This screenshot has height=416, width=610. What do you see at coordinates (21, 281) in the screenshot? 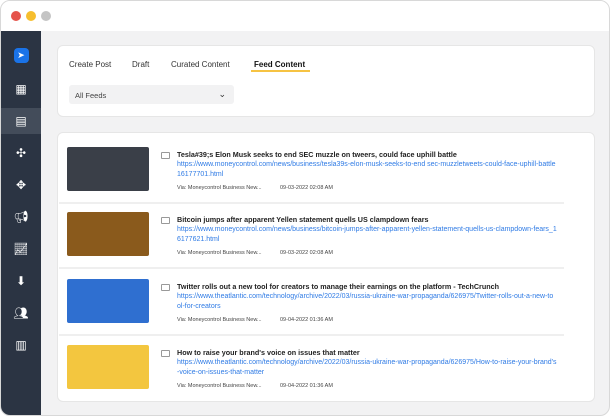
I see `inbox-icon: ⬇` at bounding box center [21, 281].